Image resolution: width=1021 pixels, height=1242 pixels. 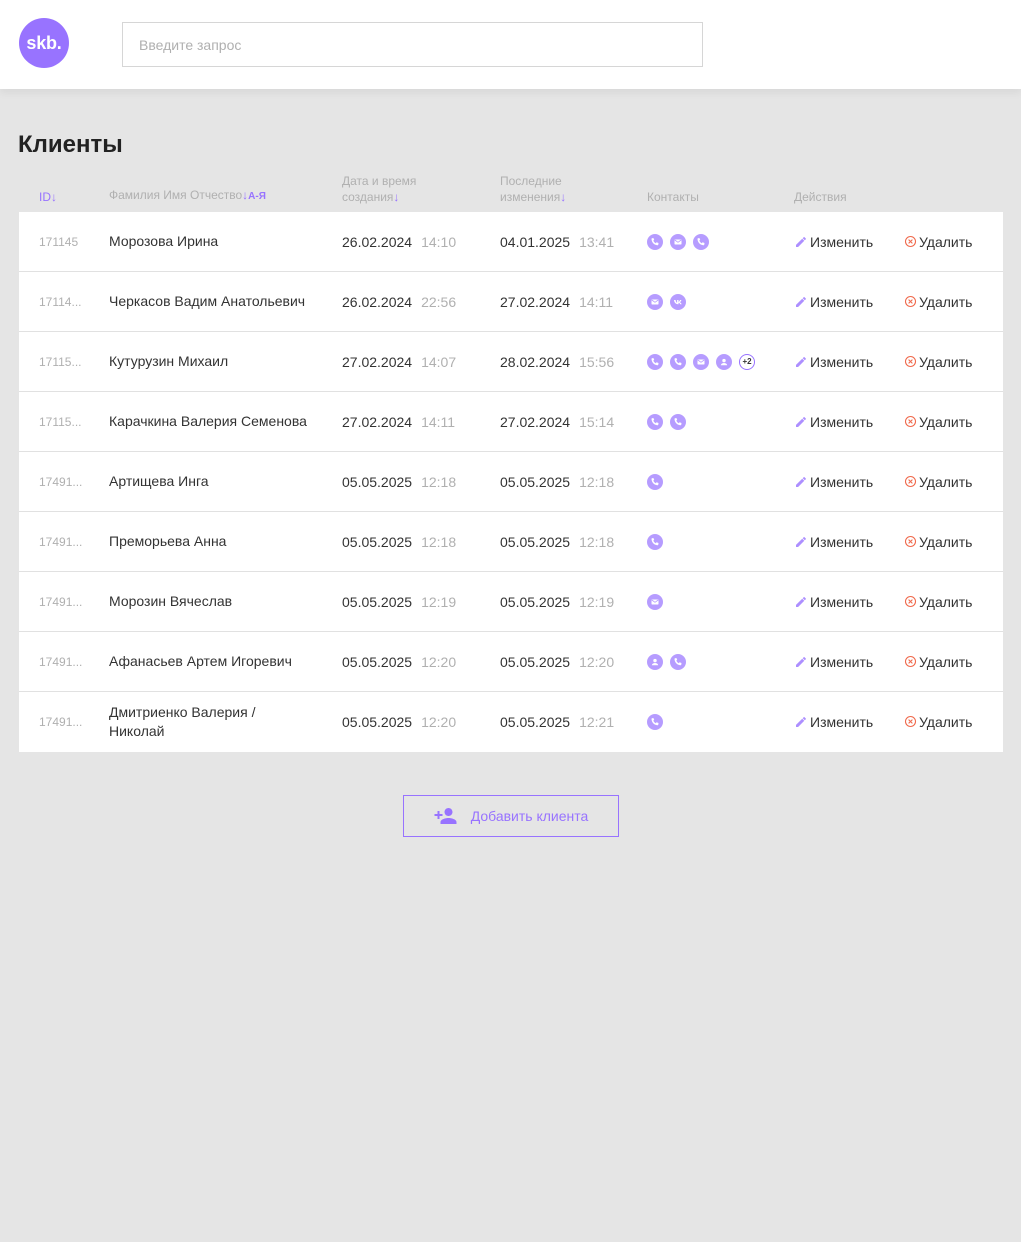 What do you see at coordinates (257, 196) in the screenshot?
I see `sort-az-label: А-Я` at bounding box center [257, 196].